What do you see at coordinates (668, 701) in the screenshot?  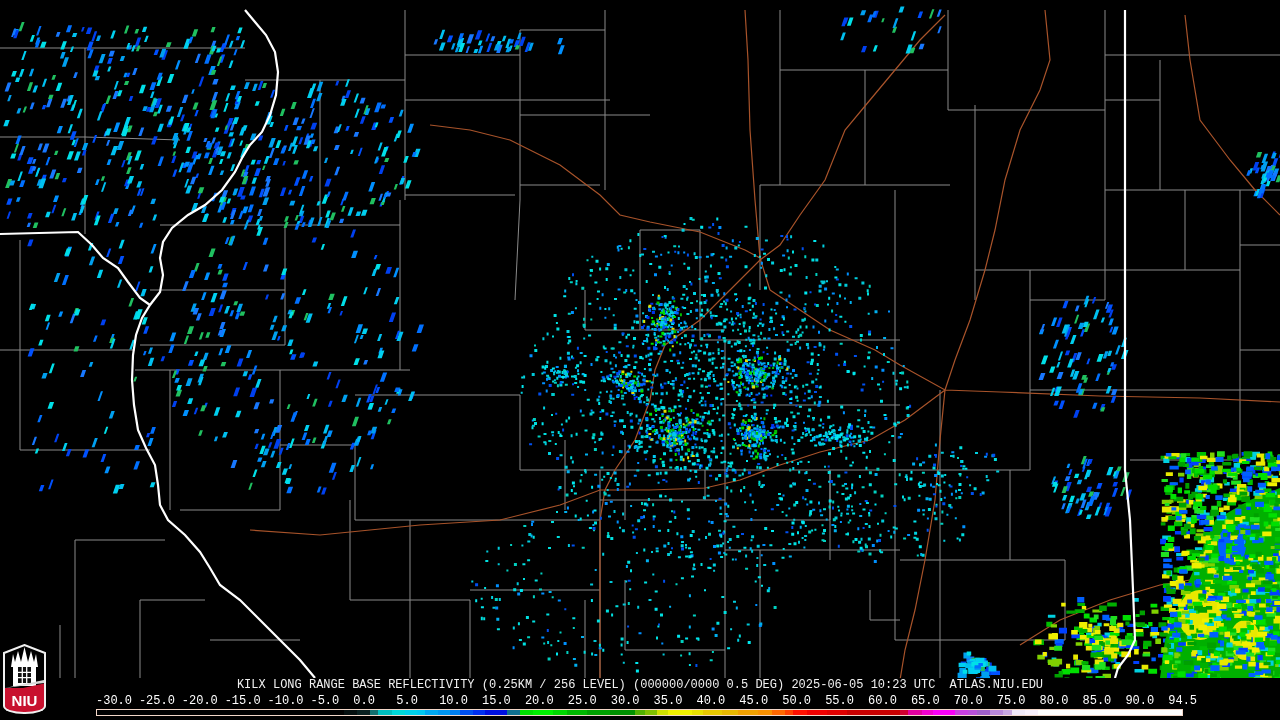 I see `scale-label: 35.0` at bounding box center [668, 701].